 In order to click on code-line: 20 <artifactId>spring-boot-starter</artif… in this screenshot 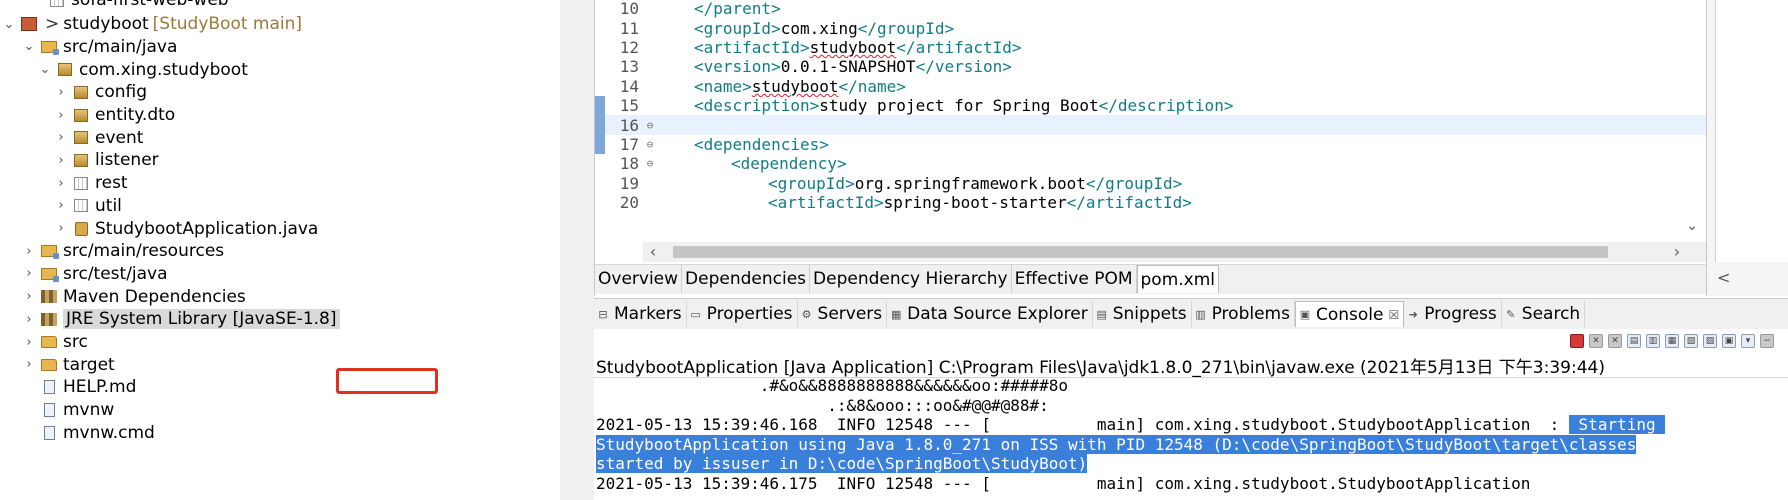, I will do `click(1151, 202)`.